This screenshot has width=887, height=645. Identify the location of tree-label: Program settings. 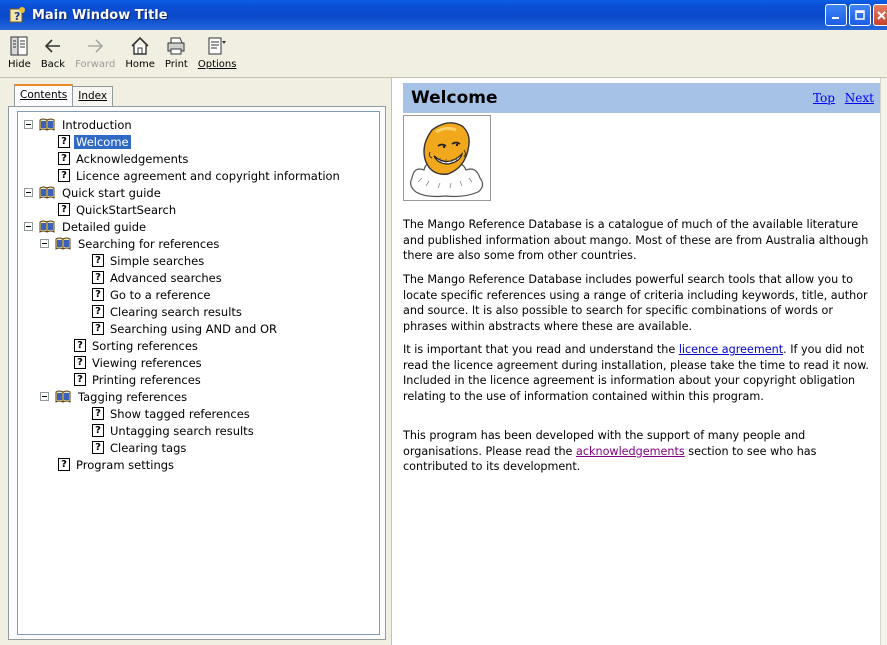
(125, 464).